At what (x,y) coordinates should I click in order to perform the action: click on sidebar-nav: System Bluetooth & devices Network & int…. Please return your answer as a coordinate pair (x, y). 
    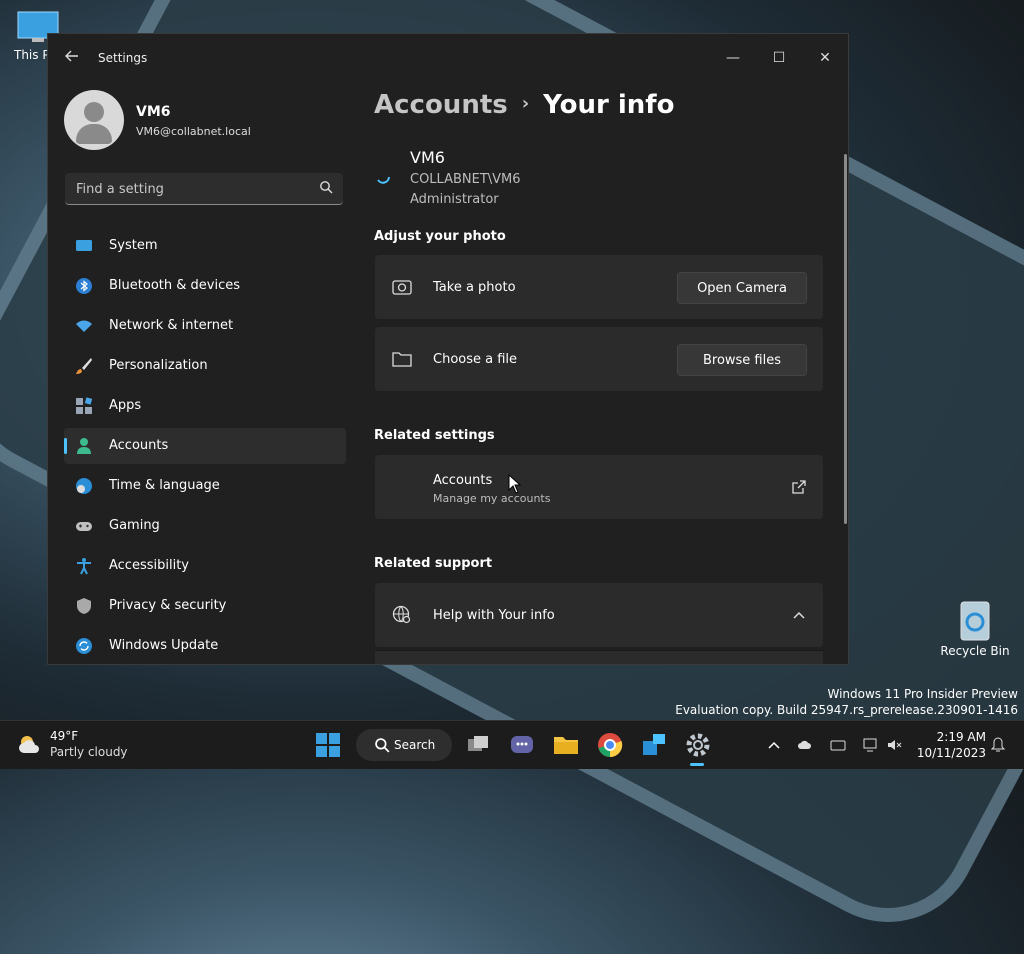
    Looking at the image, I should click on (205, 446).